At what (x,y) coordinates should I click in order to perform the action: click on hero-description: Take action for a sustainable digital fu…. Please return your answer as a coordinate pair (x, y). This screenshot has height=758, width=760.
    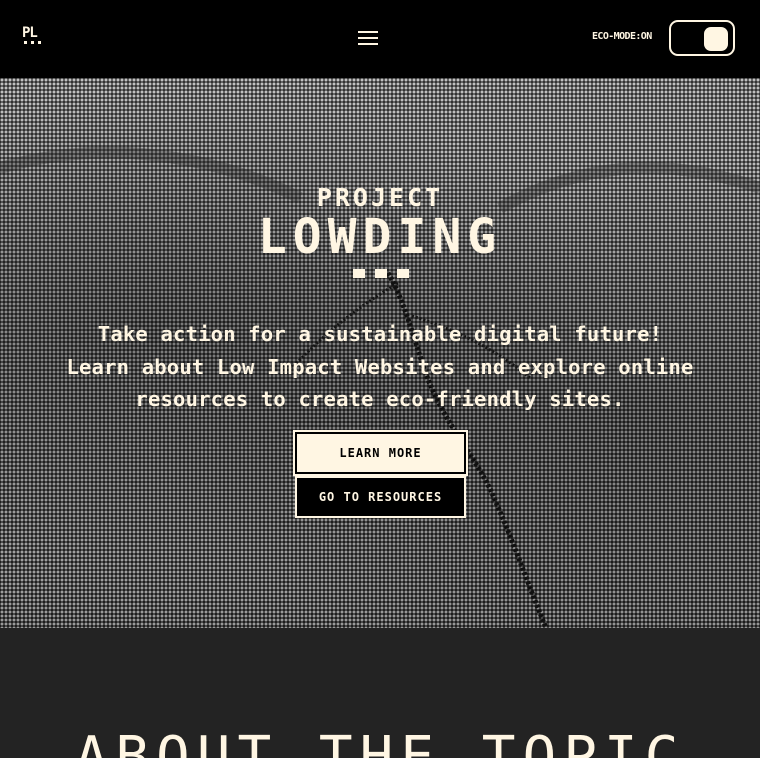
    Looking at the image, I should click on (380, 367).